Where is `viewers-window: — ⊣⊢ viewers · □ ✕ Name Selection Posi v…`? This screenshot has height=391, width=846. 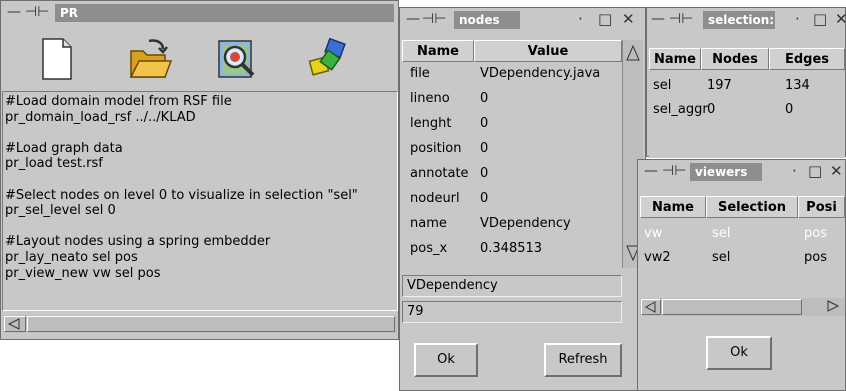 viewers-window: — ⊣⊢ viewers · □ ✕ Name Selection Posi v… is located at coordinates (741, 275).